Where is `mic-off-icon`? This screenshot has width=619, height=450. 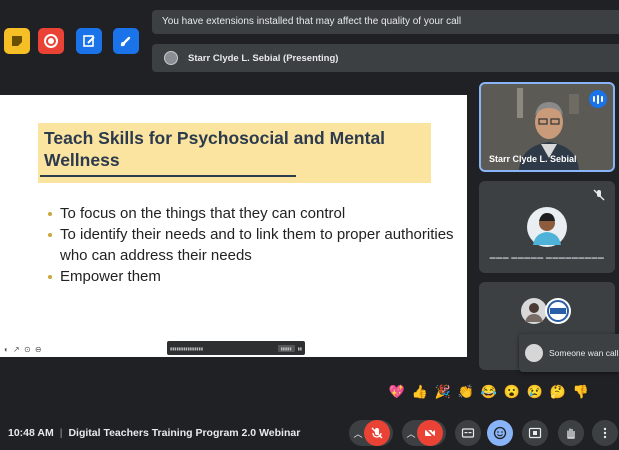 mic-off-icon is located at coordinates (377, 433).